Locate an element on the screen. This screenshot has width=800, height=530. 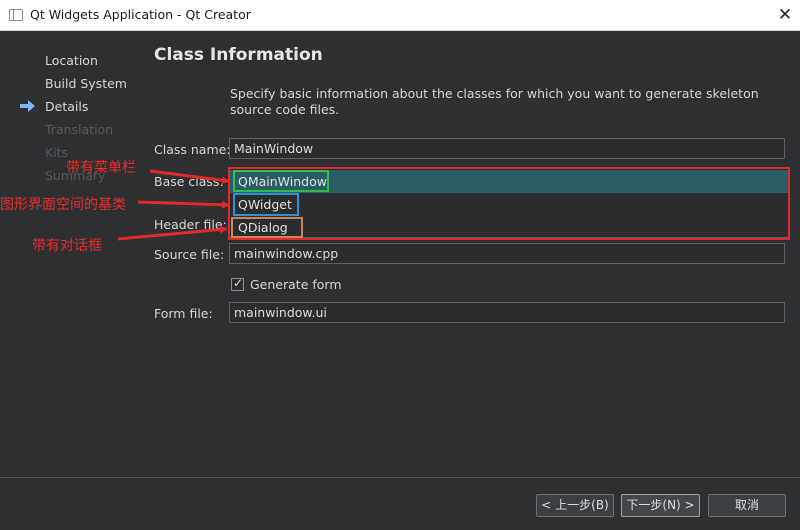
annotation-qwidget-note: 图形界面空间的基类 is located at coordinates (63, 205).